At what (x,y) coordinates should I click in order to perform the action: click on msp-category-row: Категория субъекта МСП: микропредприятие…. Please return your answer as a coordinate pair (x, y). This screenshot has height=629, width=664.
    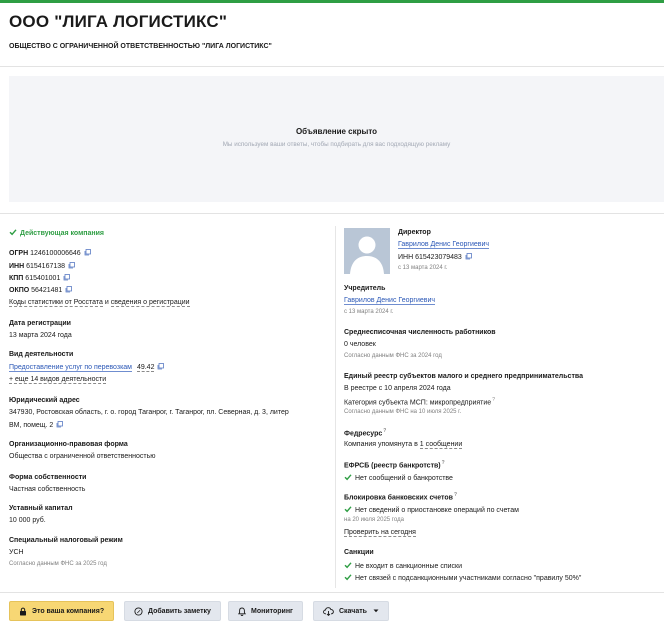
    Looking at the image, I should click on (419, 401).